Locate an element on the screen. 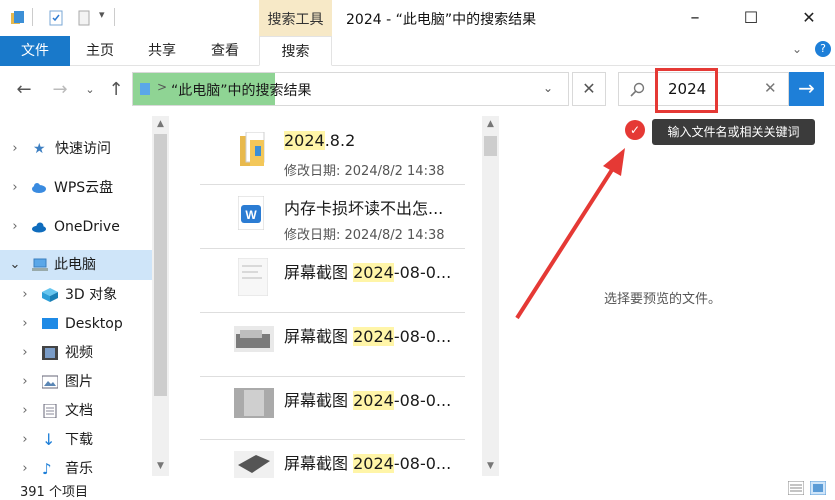 Image resolution: width=835 pixels, height=500 pixels. divider is located at coordinates (332, 184).